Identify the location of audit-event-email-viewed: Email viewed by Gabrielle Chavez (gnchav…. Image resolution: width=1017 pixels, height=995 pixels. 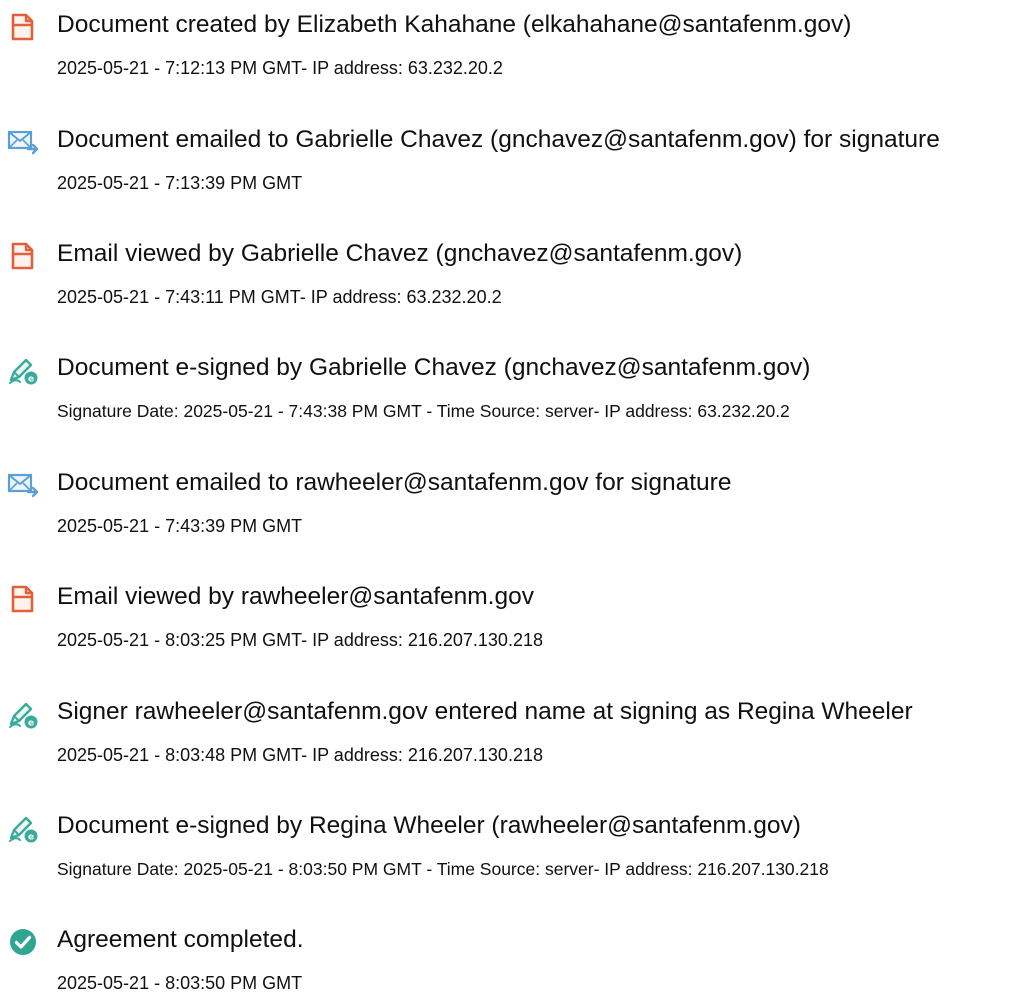
(508, 268).